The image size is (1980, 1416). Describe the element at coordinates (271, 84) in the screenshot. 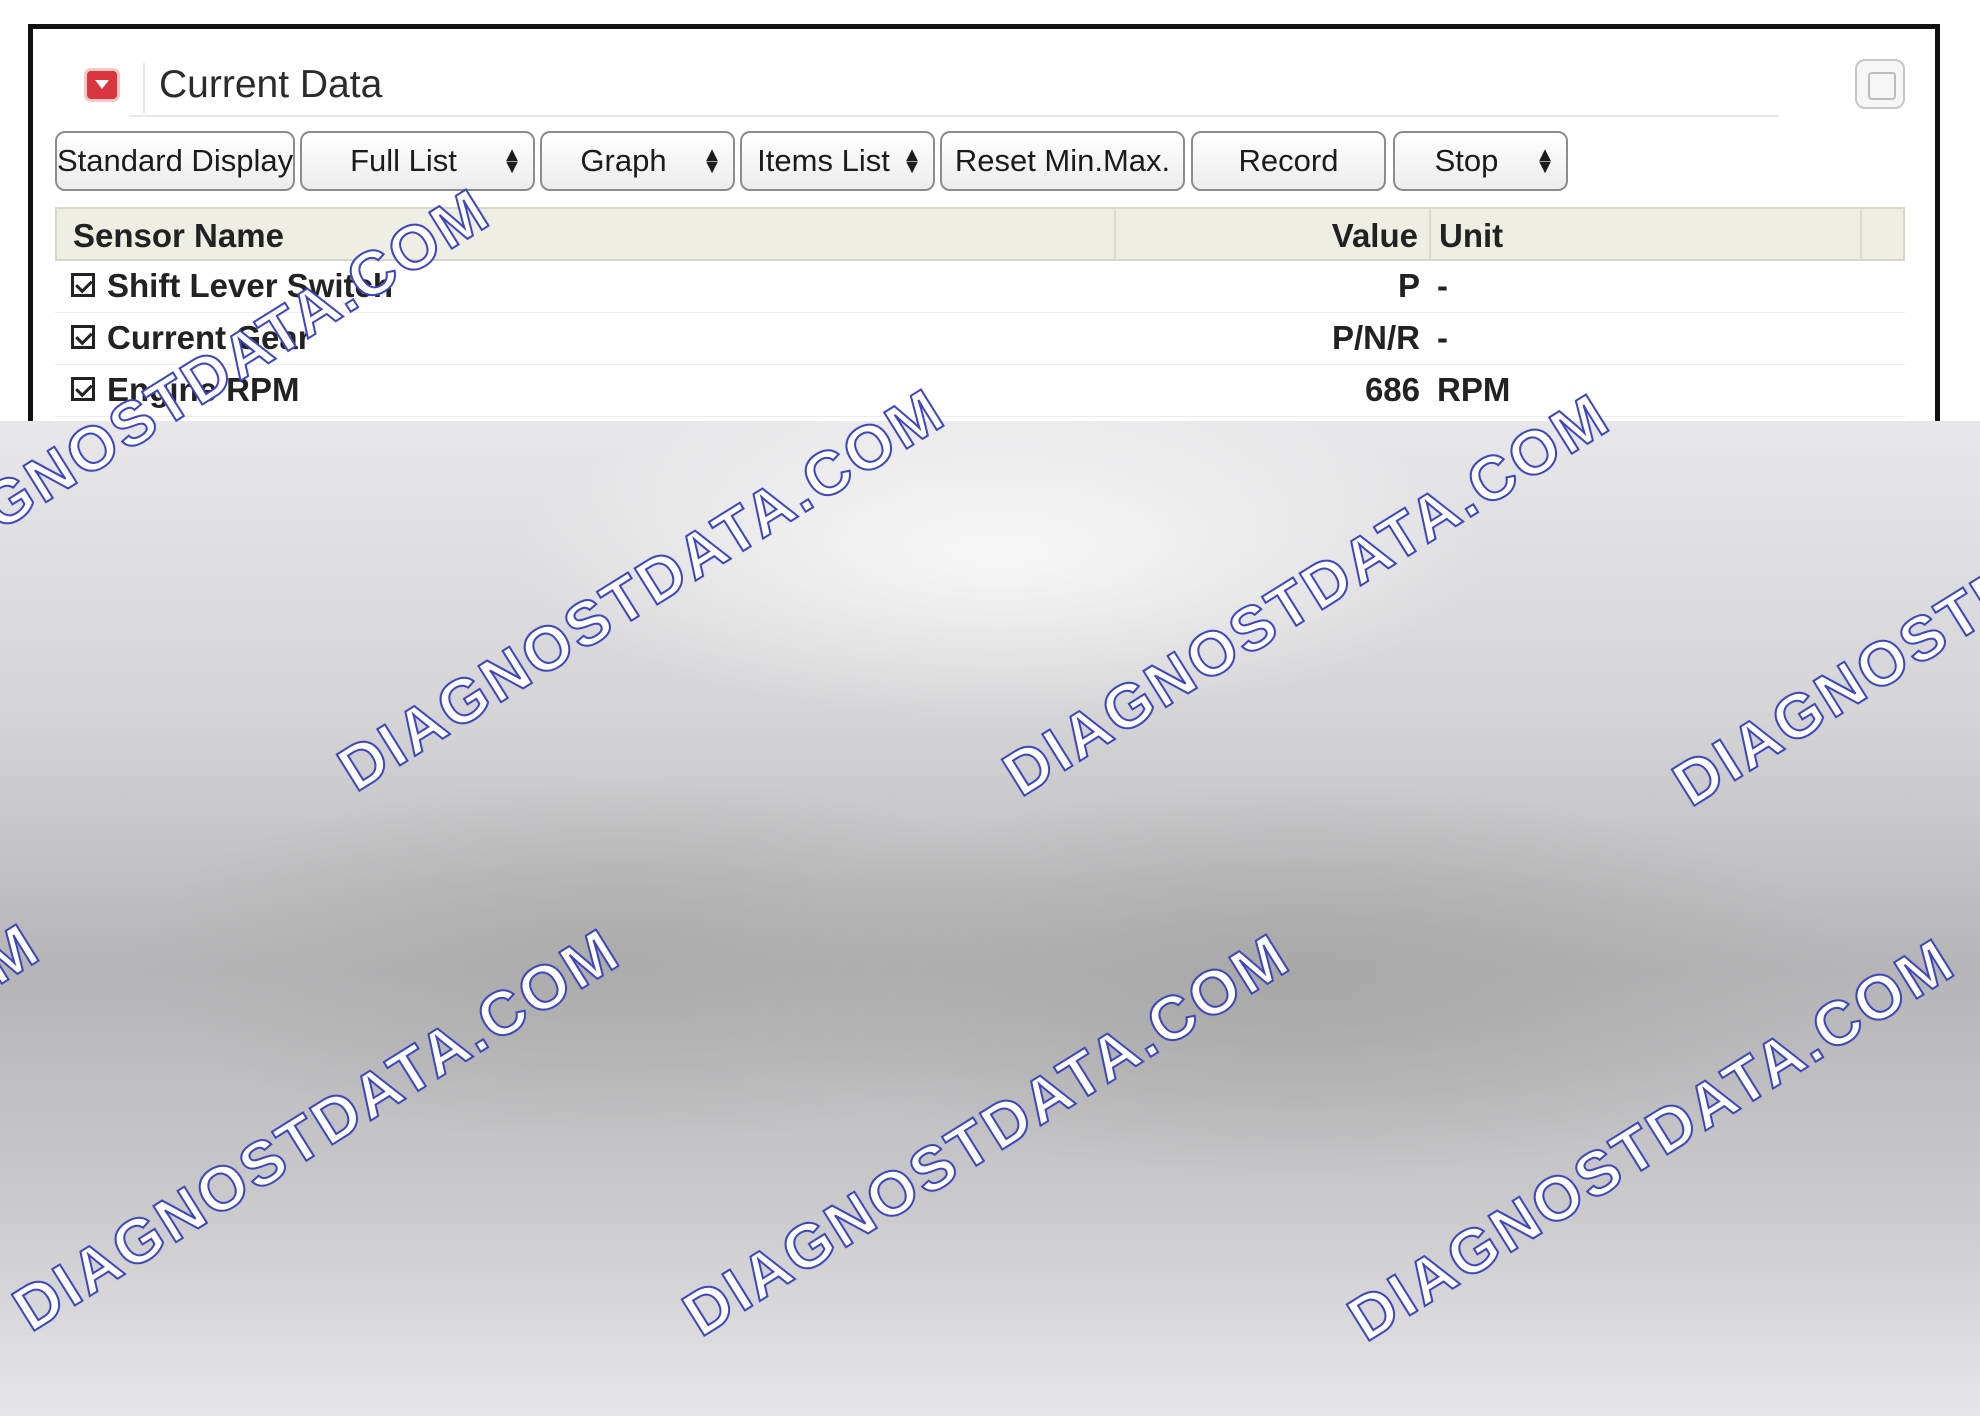

I see `window-title: Current Data` at that location.